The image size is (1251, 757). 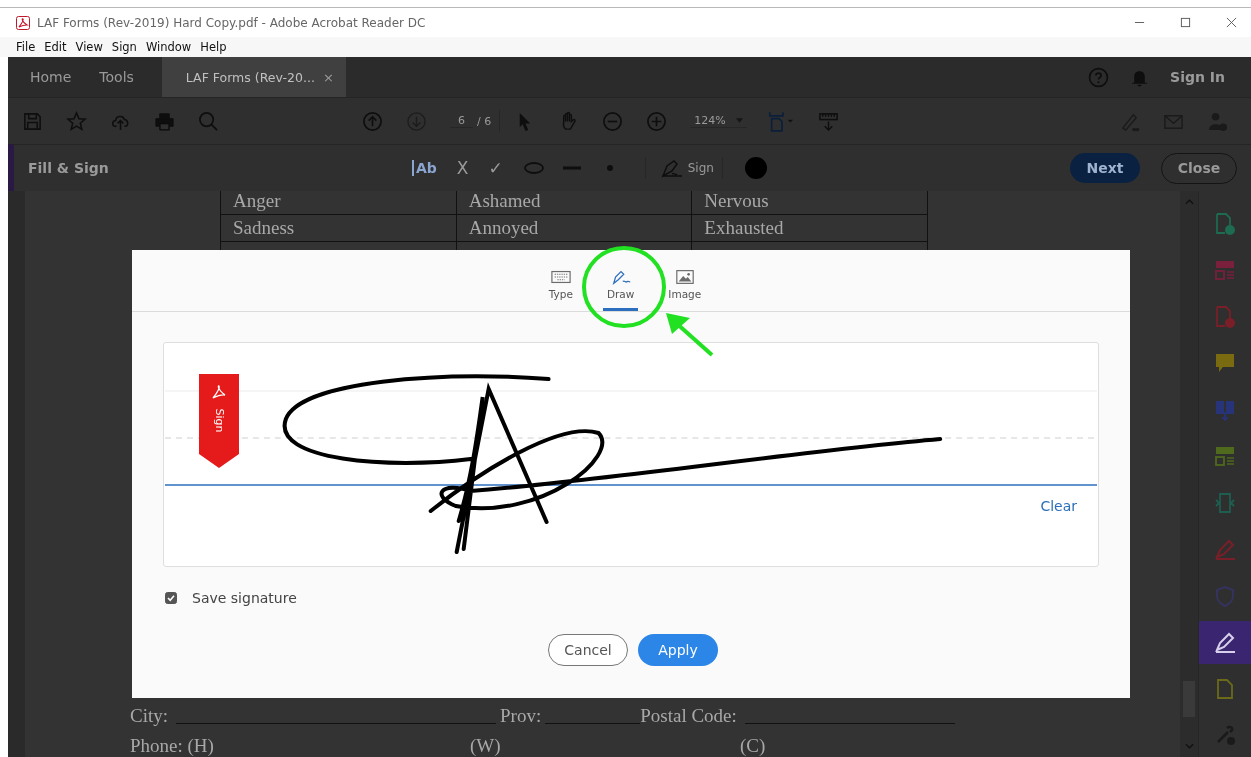 I want to click on fill-sign-title: Fill & Sign, so click(x=68, y=168).